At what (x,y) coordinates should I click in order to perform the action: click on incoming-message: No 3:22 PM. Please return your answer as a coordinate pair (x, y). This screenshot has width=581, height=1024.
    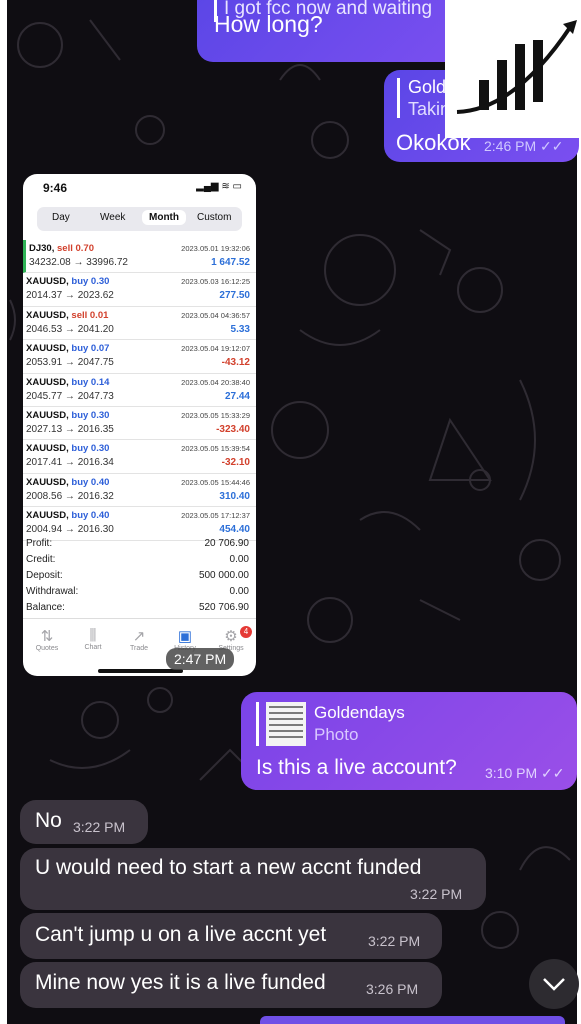
    Looking at the image, I should click on (84, 822).